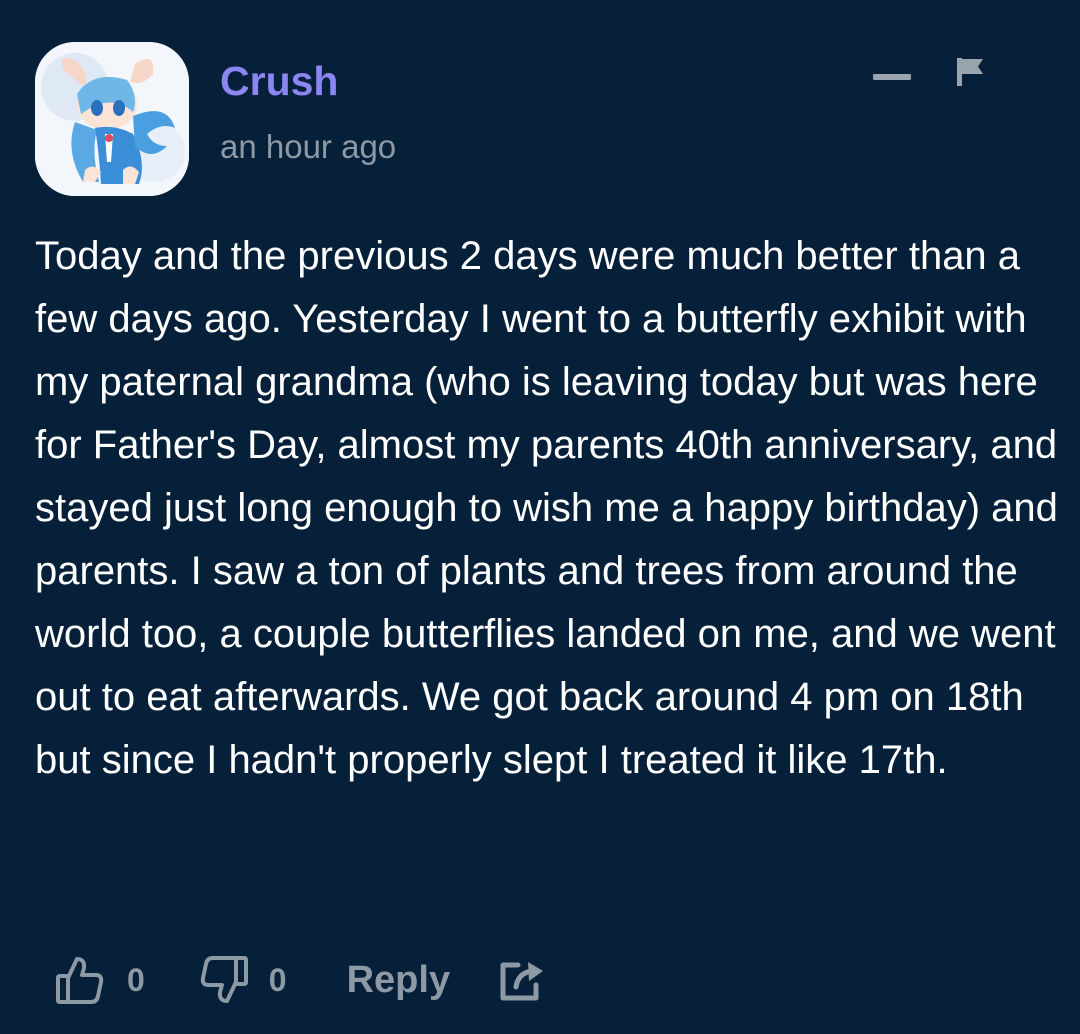  Describe the element at coordinates (136, 979) in the screenshot. I see `like-count: 0` at that location.